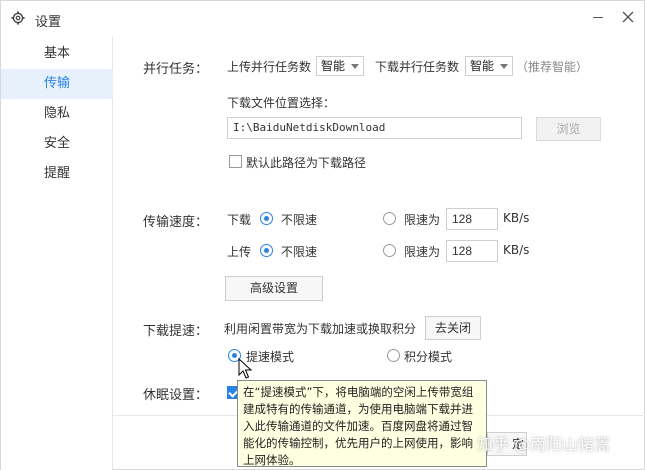 The width and height of the screenshot is (645, 470). I want to click on minimize-button, so click(598, 17).